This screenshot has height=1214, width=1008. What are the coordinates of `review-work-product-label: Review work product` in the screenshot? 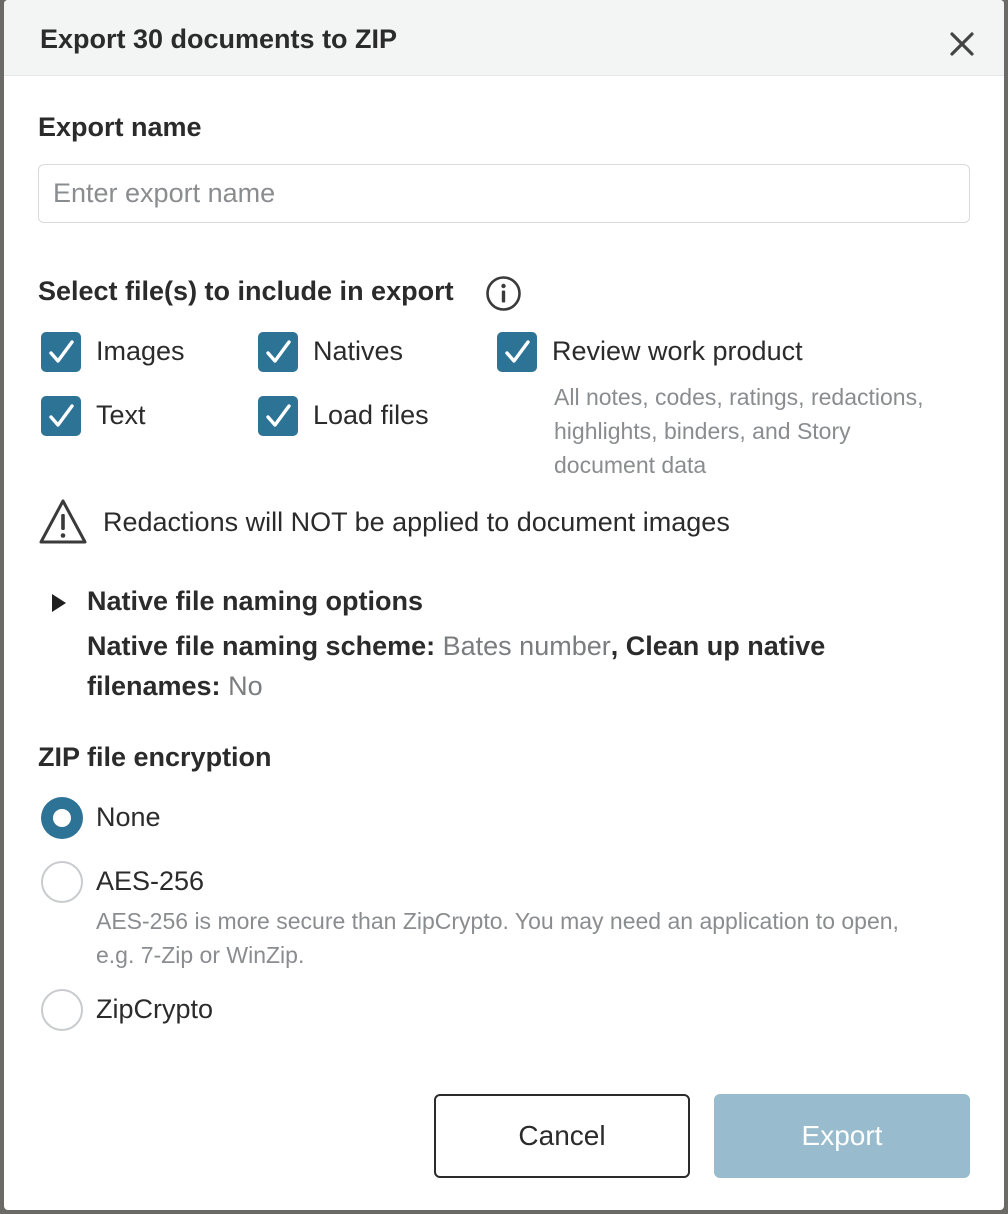 It's located at (677, 351).